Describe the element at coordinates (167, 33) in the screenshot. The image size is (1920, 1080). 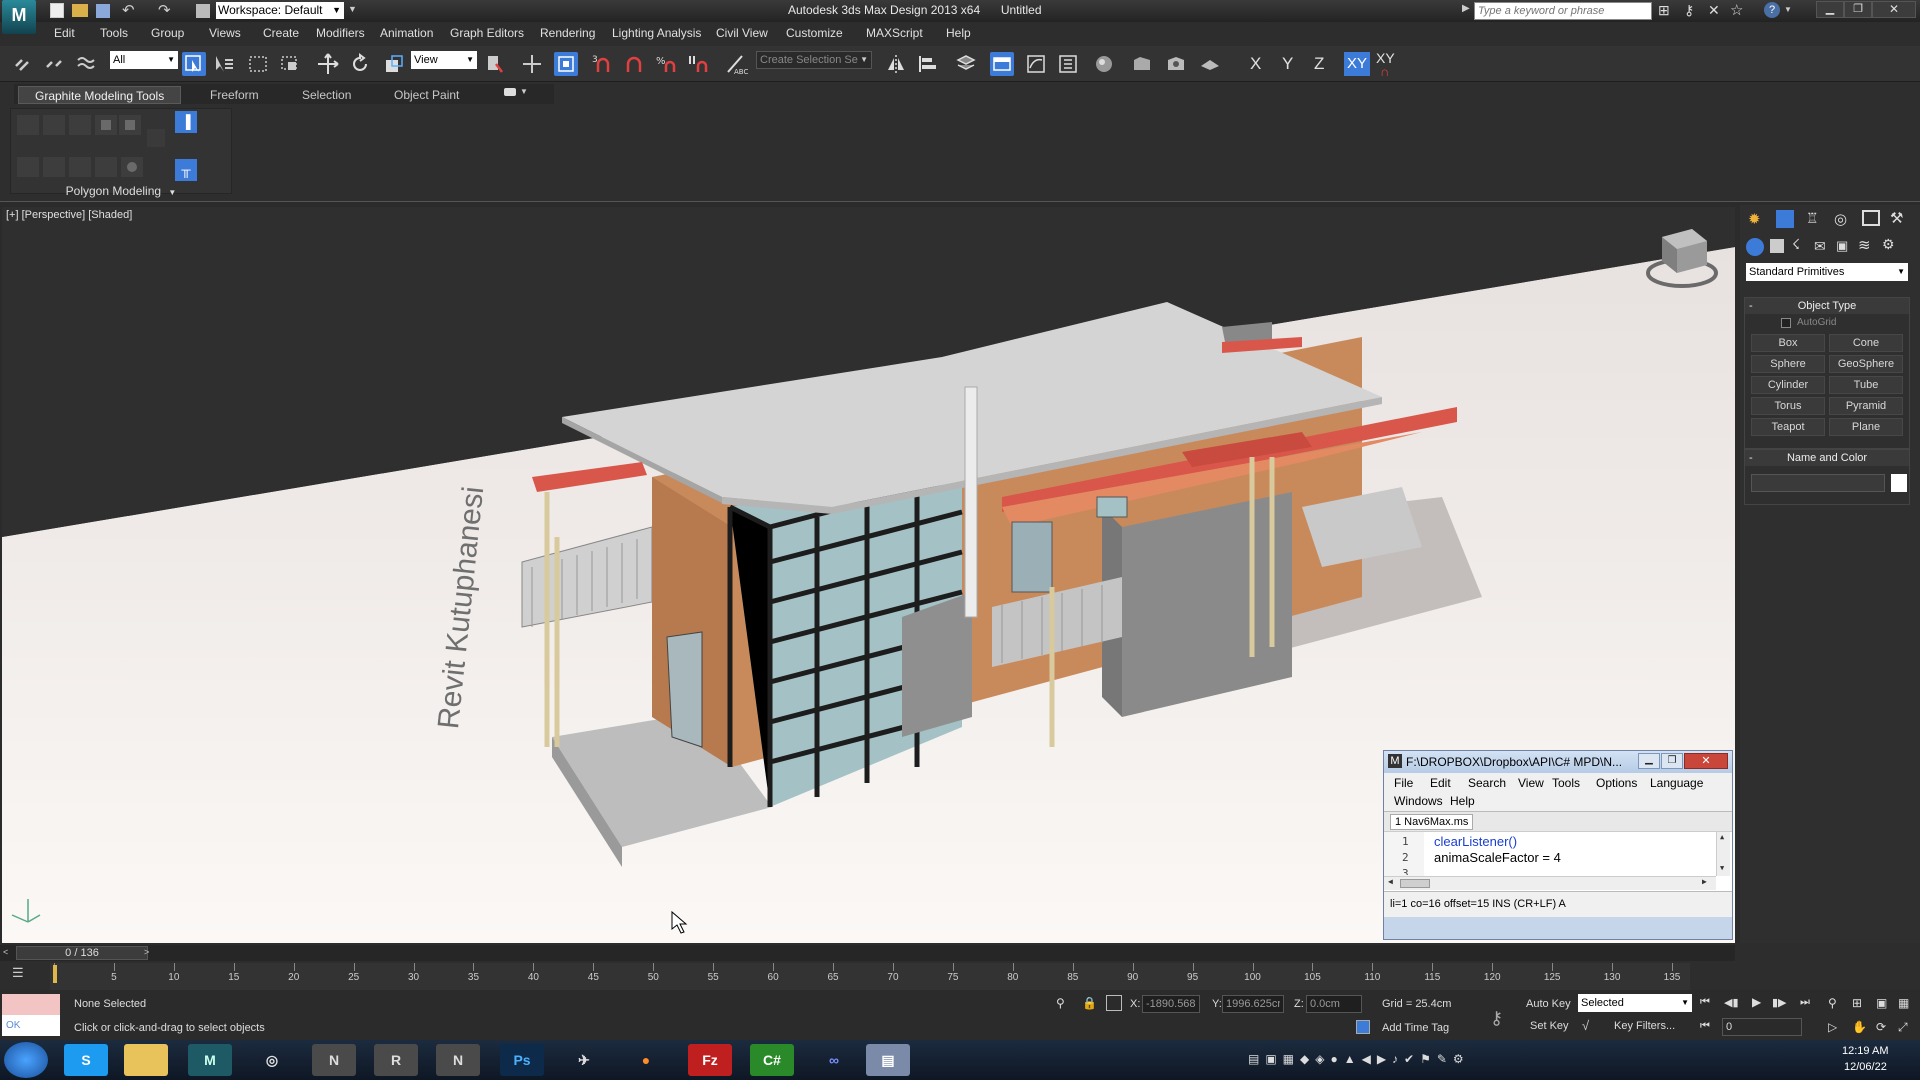
I see `menu-group: Group` at that location.